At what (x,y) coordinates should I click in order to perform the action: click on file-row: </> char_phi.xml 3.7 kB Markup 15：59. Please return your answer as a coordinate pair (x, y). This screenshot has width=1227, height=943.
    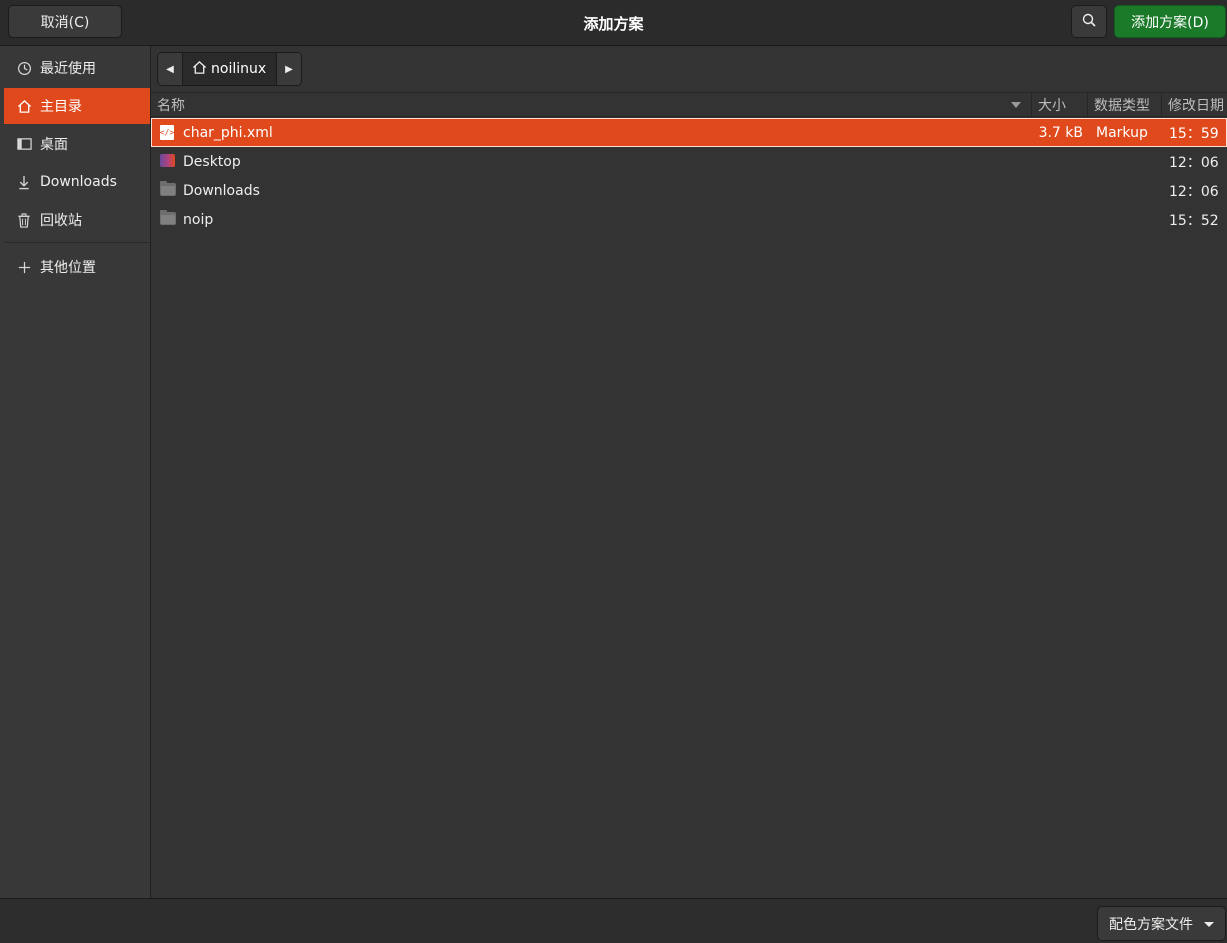
    Looking at the image, I should click on (689, 132).